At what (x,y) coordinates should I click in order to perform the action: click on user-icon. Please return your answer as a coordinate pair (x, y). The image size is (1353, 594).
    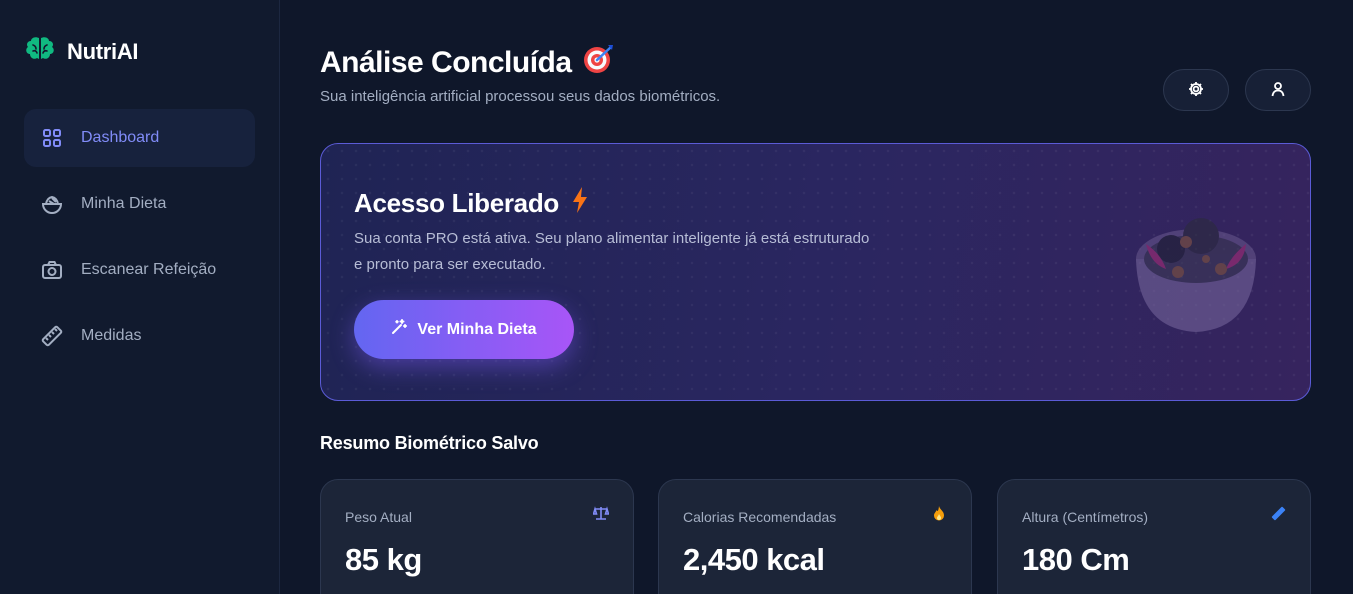
    Looking at the image, I should click on (1278, 90).